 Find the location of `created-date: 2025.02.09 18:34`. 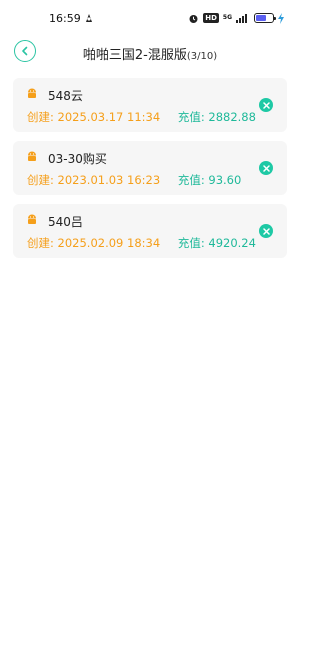

created-date: 2025.02.09 18:34 is located at coordinates (109, 243).